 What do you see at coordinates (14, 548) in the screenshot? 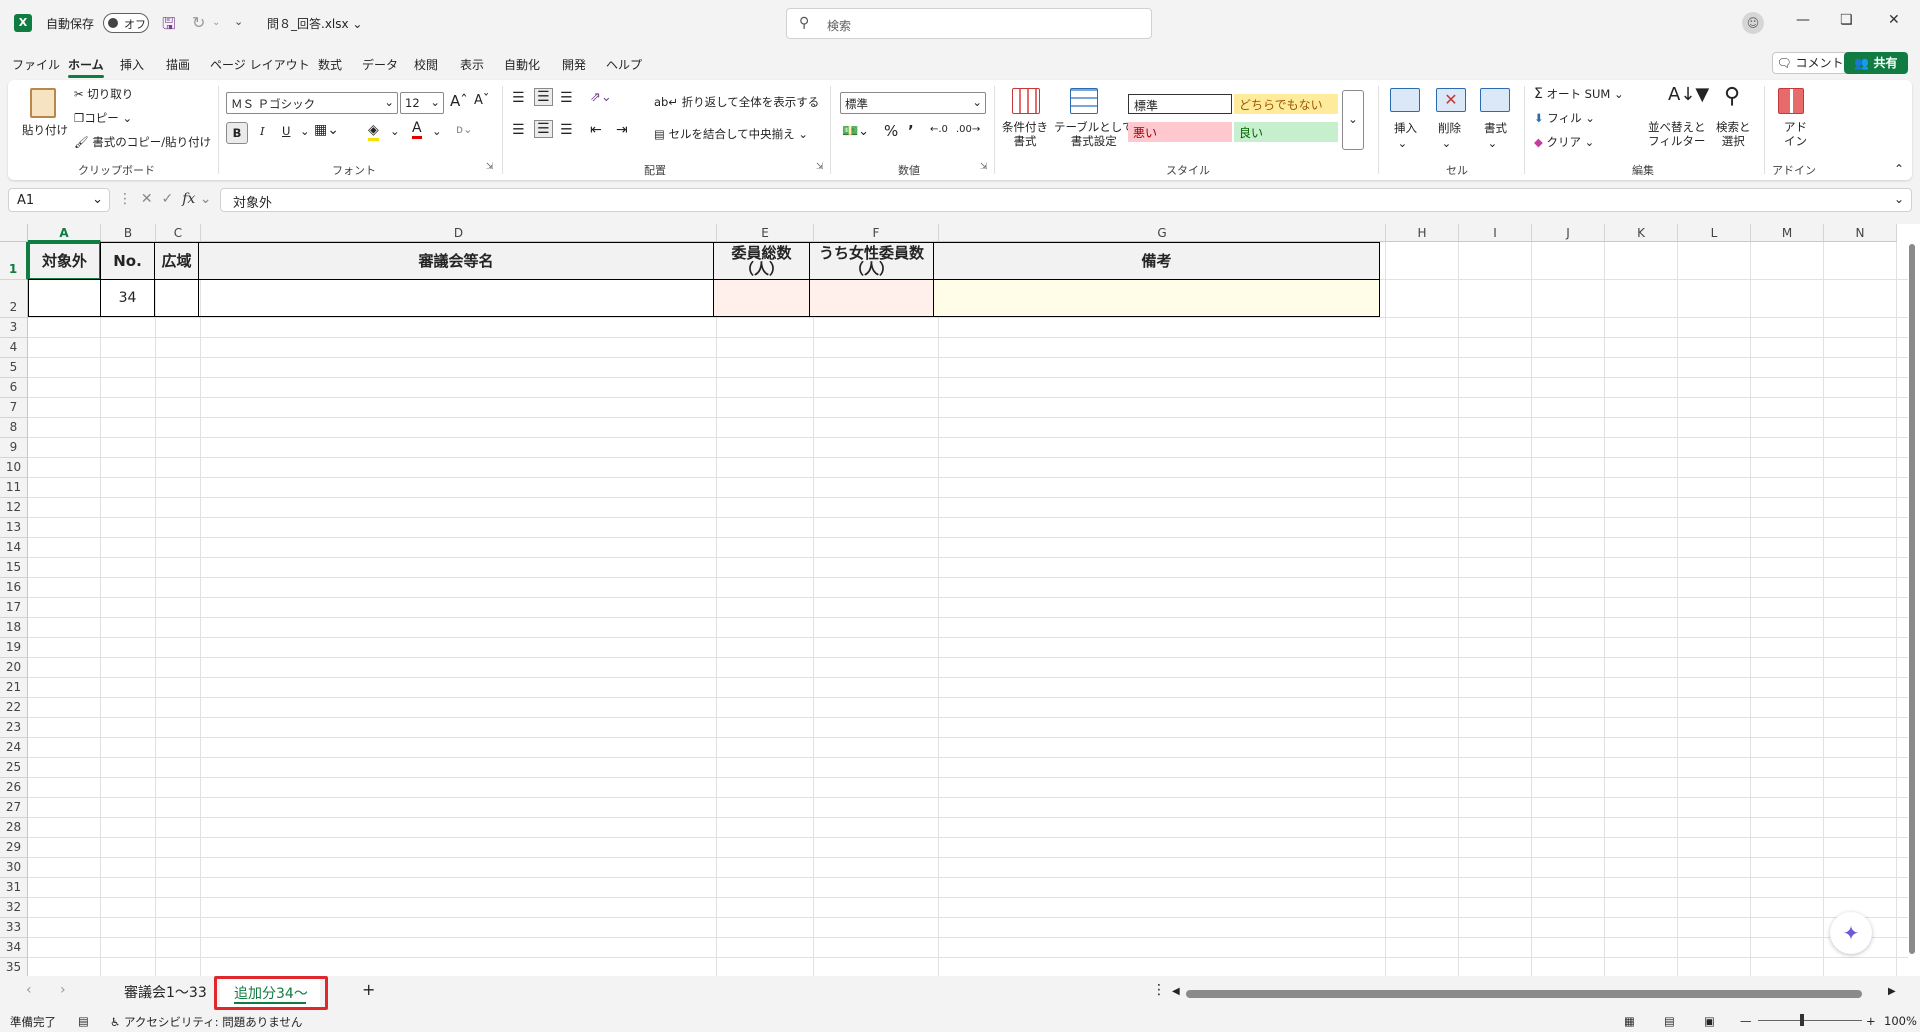
I see `row-header-14: 14` at bounding box center [14, 548].